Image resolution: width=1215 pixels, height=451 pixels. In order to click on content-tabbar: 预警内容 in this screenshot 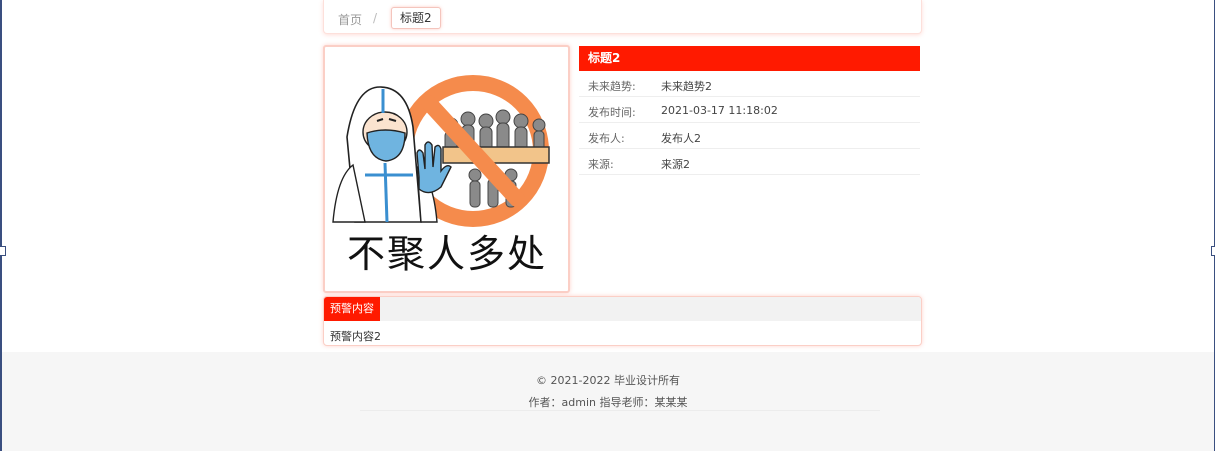, I will do `click(622, 309)`.